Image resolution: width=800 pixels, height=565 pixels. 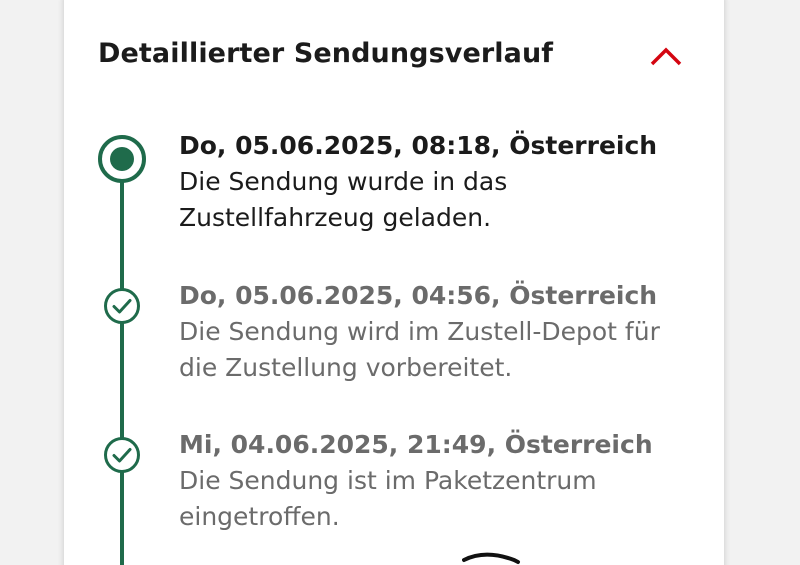 What do you see at coordinates (419, 331) in the screenshot?
I see `event-description-line: Die Sendung wird im Zustell-Depot für` at bounding box center [419, 331].